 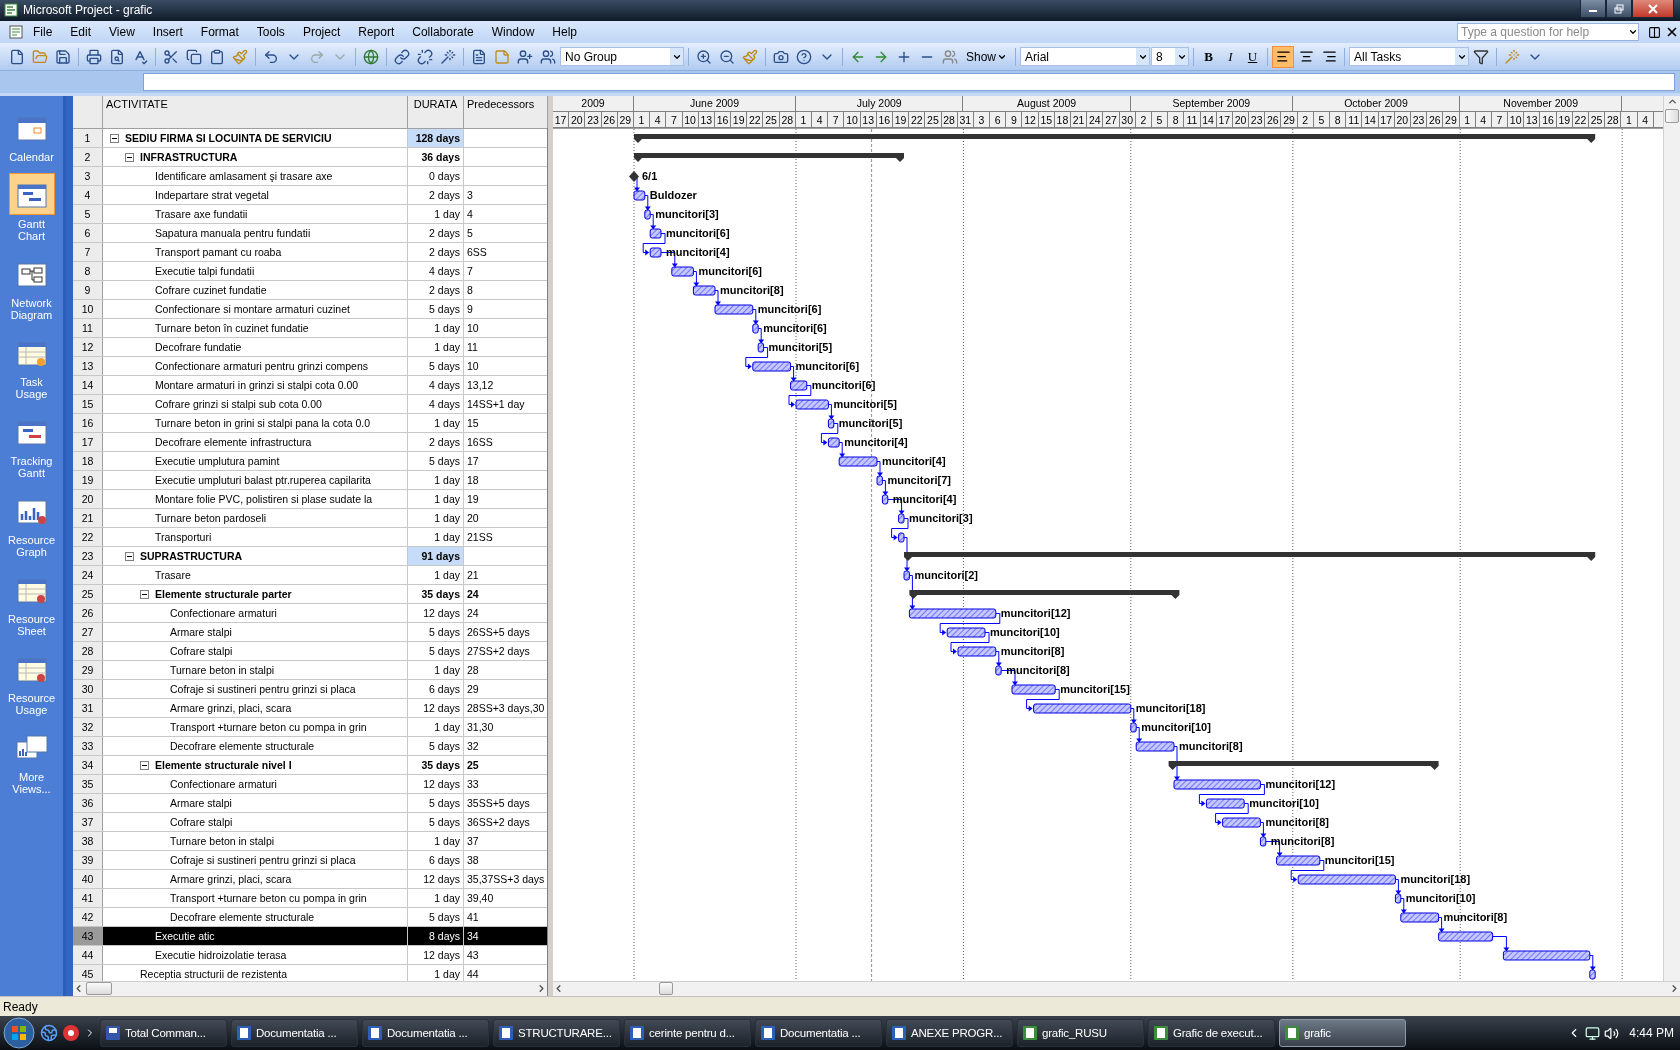 I want to click on taskbar-button: grafic, so click(x=1342, y=1033).